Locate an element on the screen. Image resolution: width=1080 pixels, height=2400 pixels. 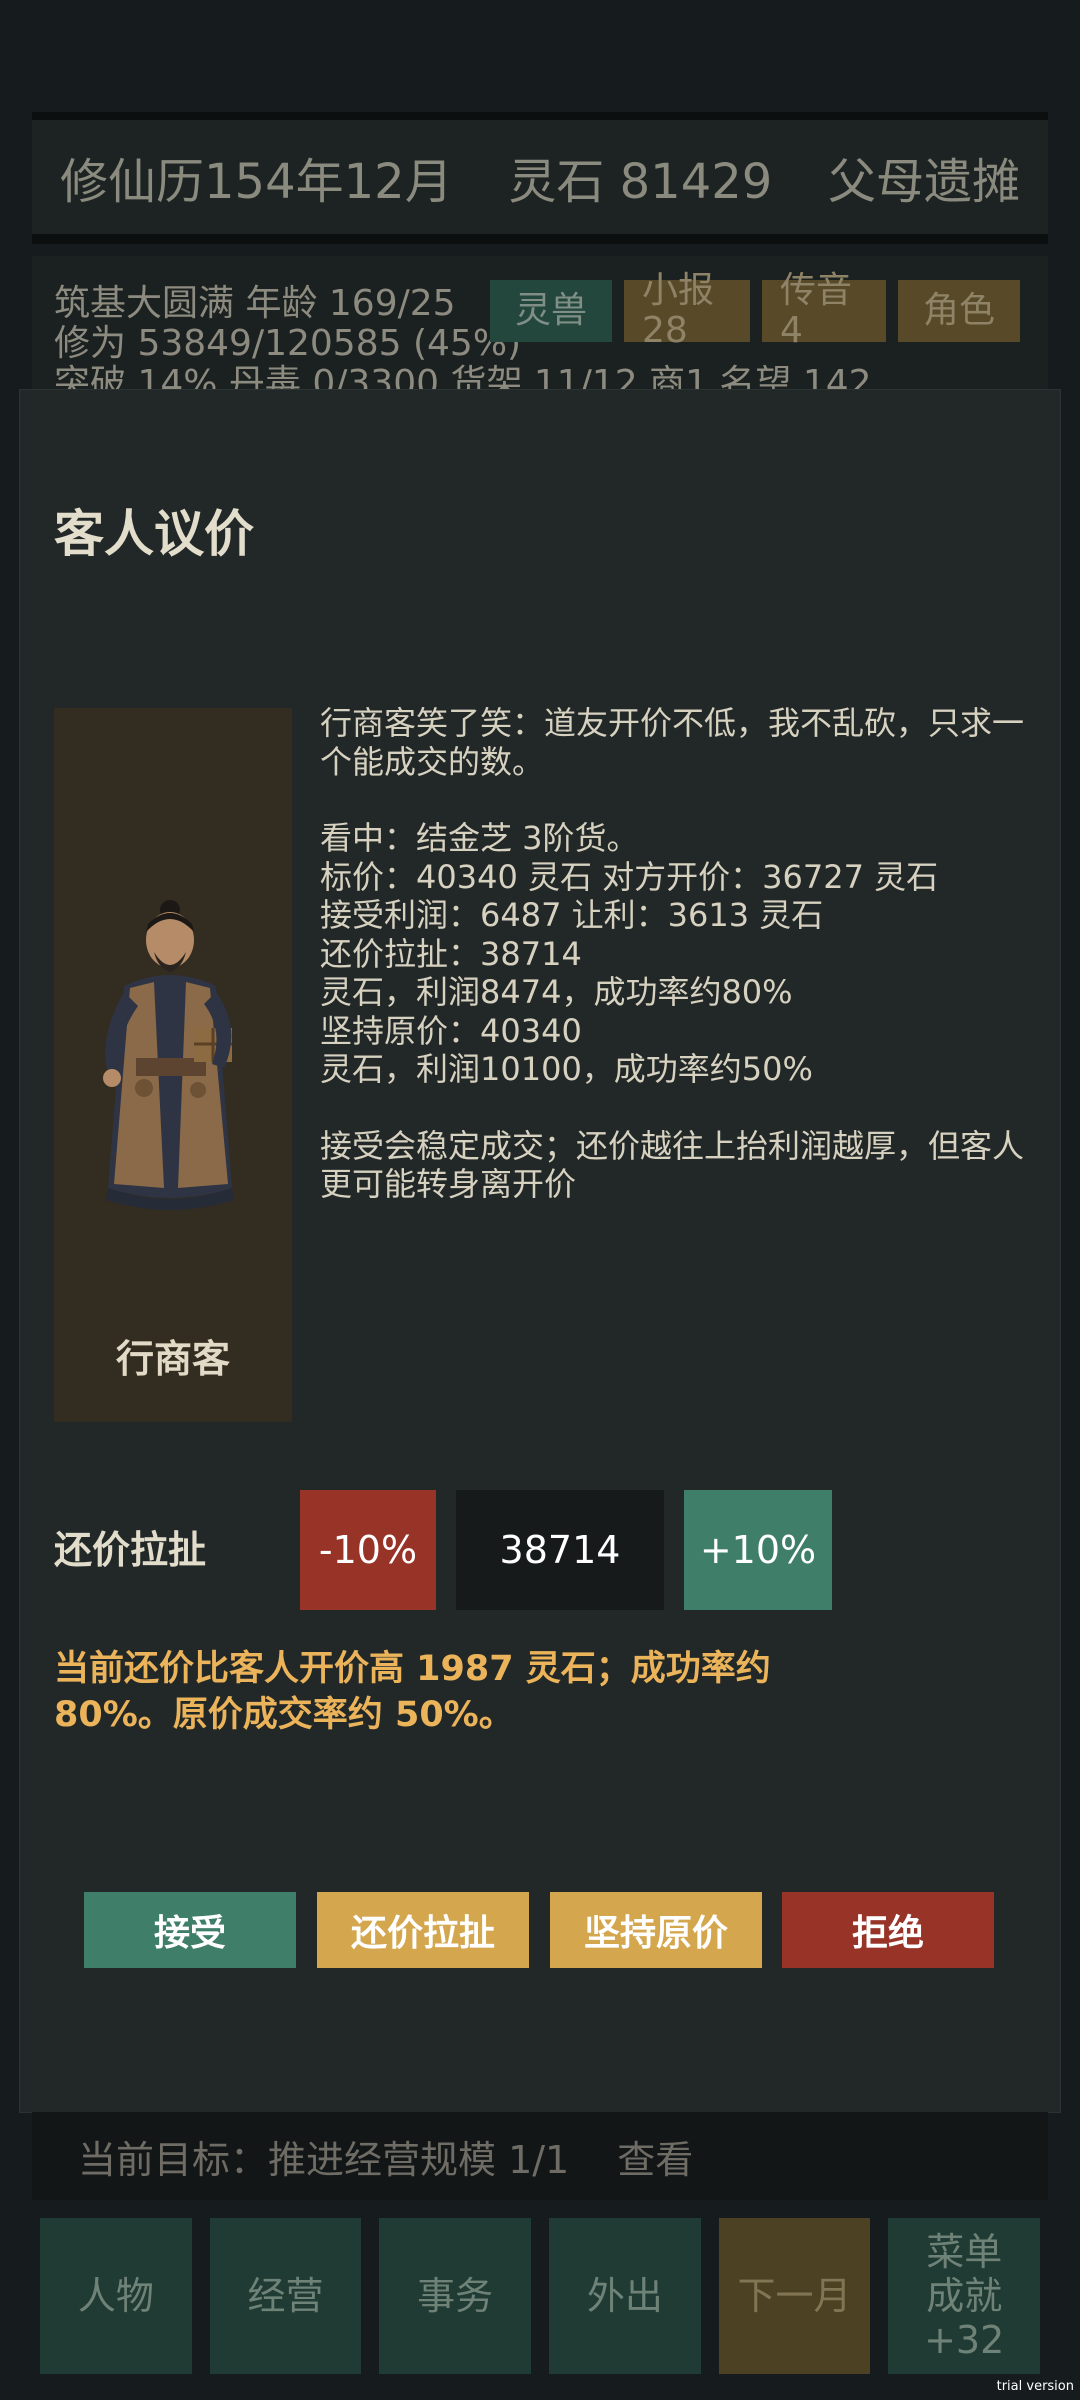
customer-name: 行商客 is located at coordinates (172, 1359).